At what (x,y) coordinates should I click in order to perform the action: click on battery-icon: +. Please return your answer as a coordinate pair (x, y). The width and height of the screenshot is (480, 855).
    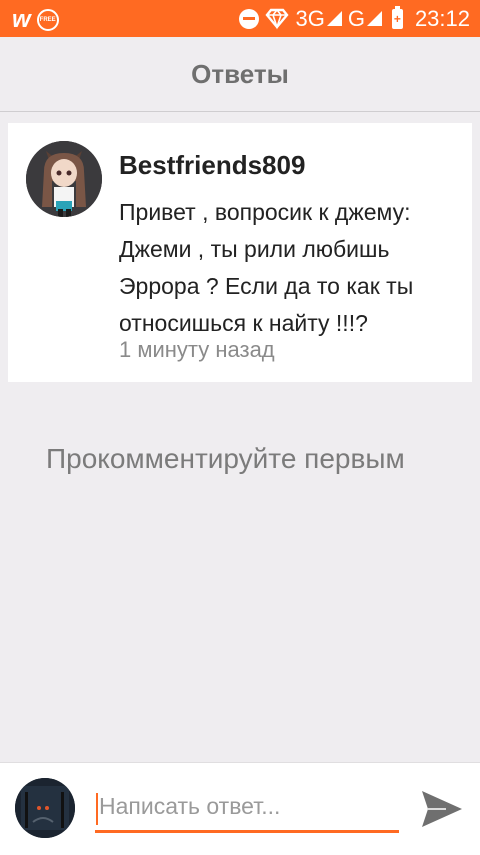
    Looking at the image, I should click on (397, 17).